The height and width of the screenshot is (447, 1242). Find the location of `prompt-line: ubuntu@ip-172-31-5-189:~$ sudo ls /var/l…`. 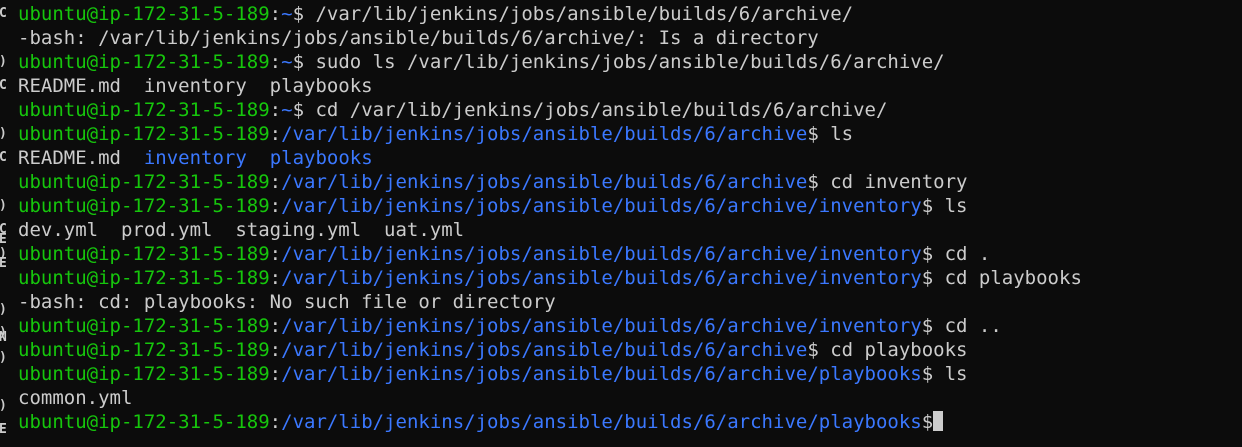

prompt-line: ubuntu@ip-172-31-5-189:~$ sudo ls /var/l… is located at coordinates (550, 62).